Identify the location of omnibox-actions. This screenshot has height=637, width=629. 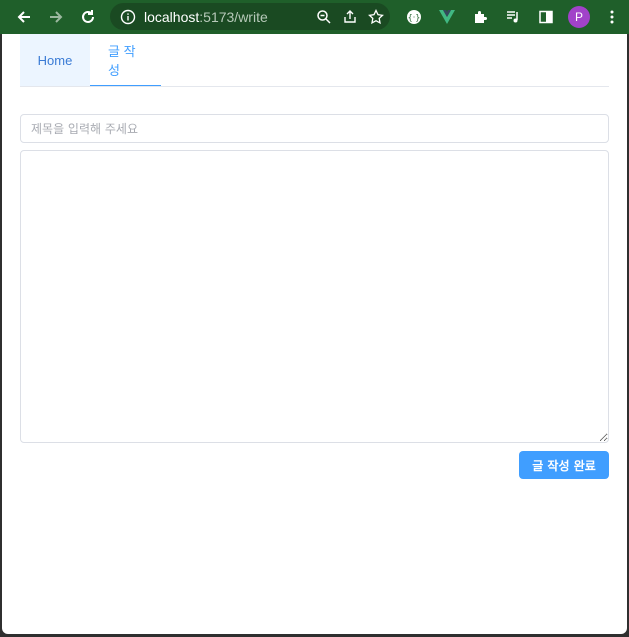
(350, 16).